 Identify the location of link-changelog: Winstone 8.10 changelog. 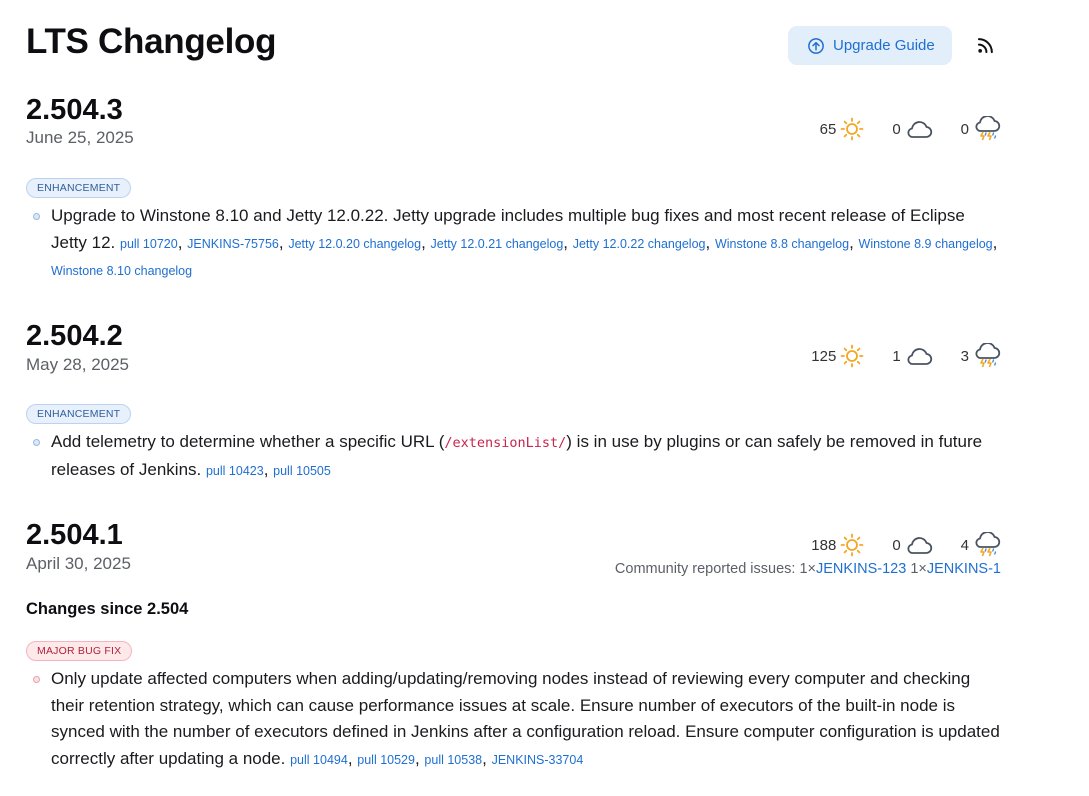
(121, 271).